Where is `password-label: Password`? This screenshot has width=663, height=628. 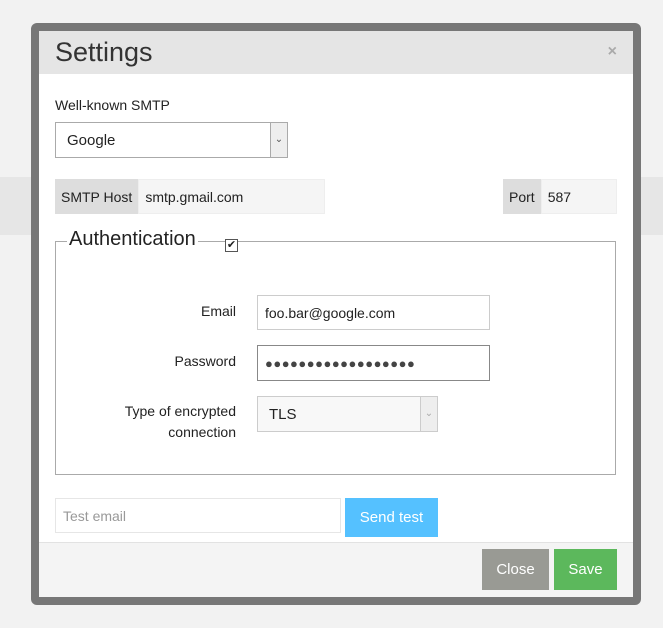
password-label: Password is located at coordinates (205, 361).